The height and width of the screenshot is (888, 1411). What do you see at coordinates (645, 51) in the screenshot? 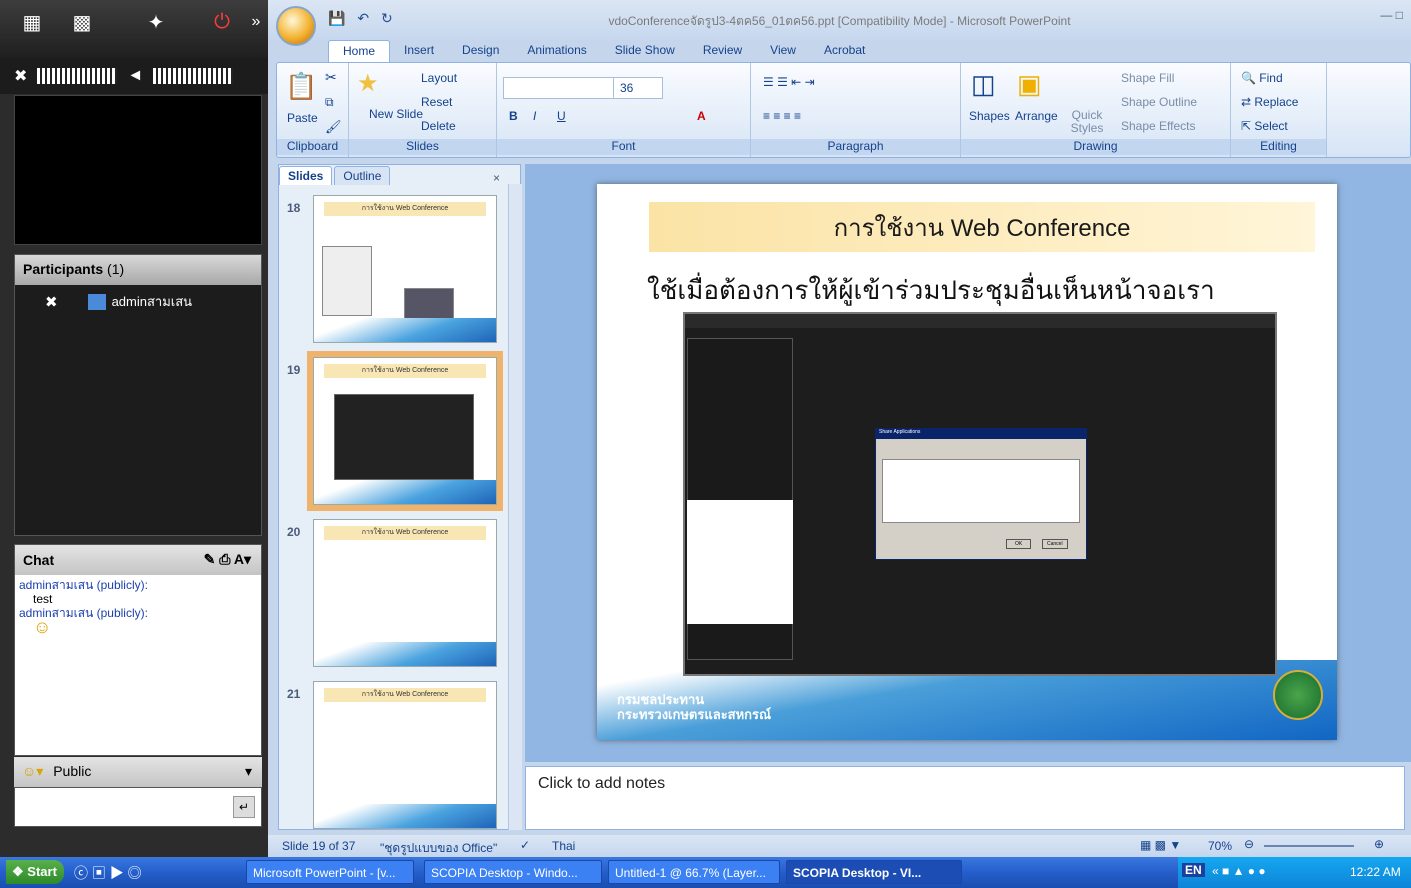
I see `tab-slide-show: Slide Show` at bounding box center [645, 51].